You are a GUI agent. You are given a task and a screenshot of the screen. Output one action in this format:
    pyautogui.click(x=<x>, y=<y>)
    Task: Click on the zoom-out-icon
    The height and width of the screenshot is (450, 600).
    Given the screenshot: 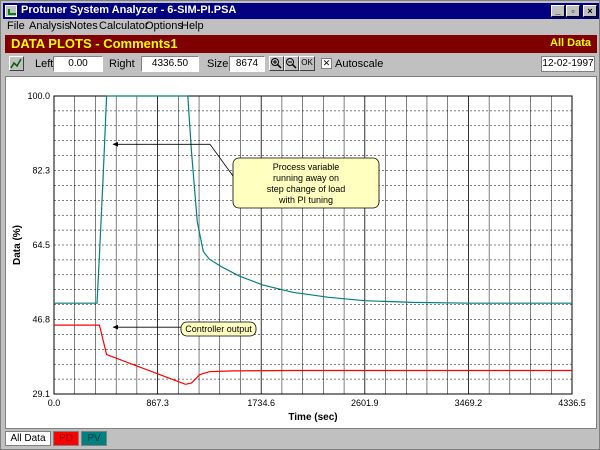 What is the action you would take?
    pyautogui.click(x=291, y=63)
    